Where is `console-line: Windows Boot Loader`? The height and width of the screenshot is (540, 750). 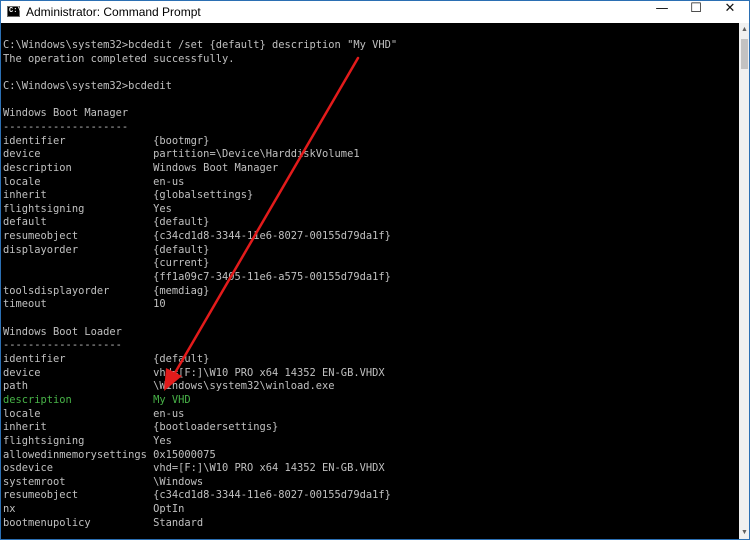
console-line: Windows Boot Loader is located at coordinates (62, 331).